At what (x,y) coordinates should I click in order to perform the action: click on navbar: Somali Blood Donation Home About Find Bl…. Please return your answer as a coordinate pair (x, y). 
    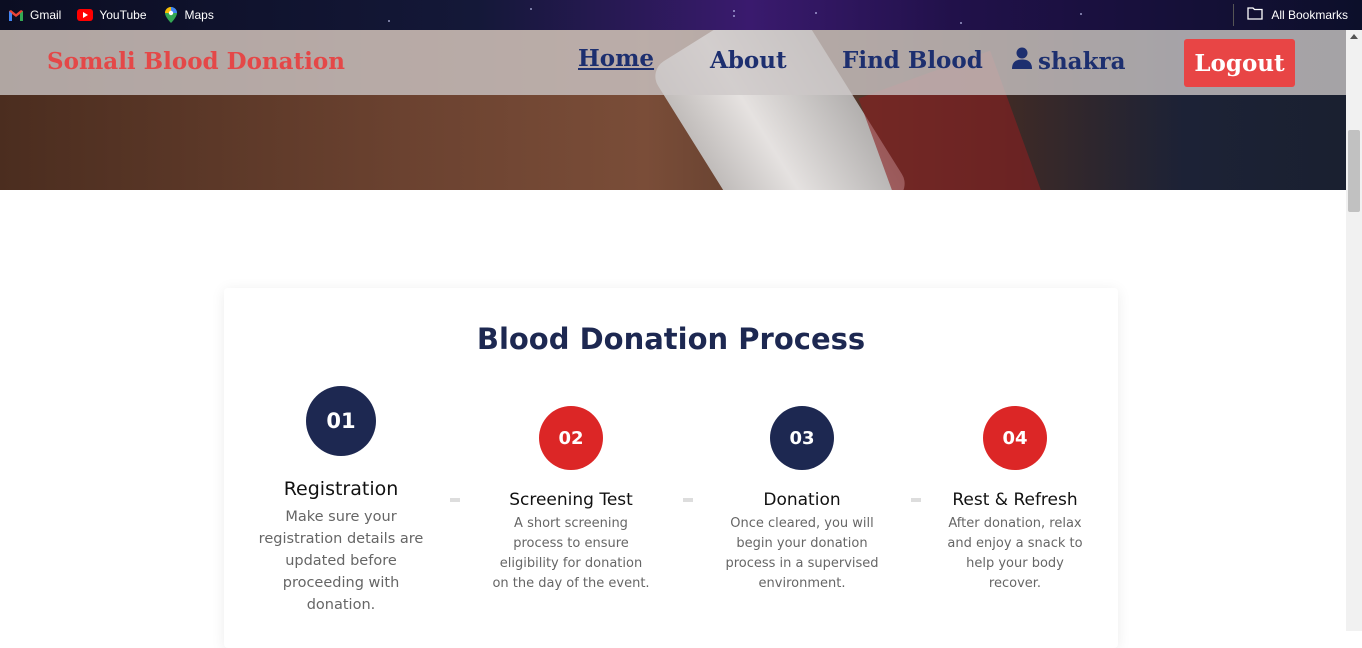
    Looking at the image, I should click on (673, 62).